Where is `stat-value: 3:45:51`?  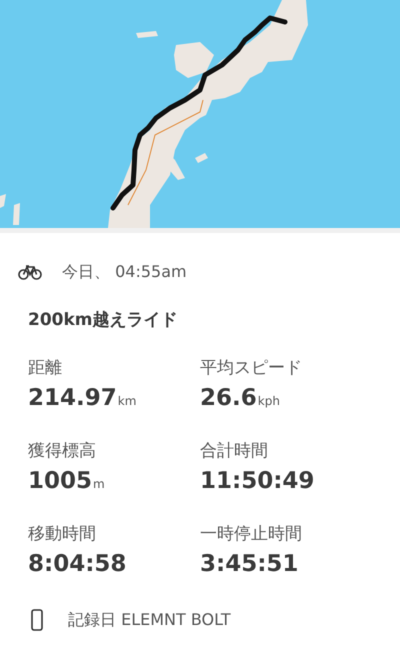 stat-value: 3:45:51 is located at coordinates (249, 564).